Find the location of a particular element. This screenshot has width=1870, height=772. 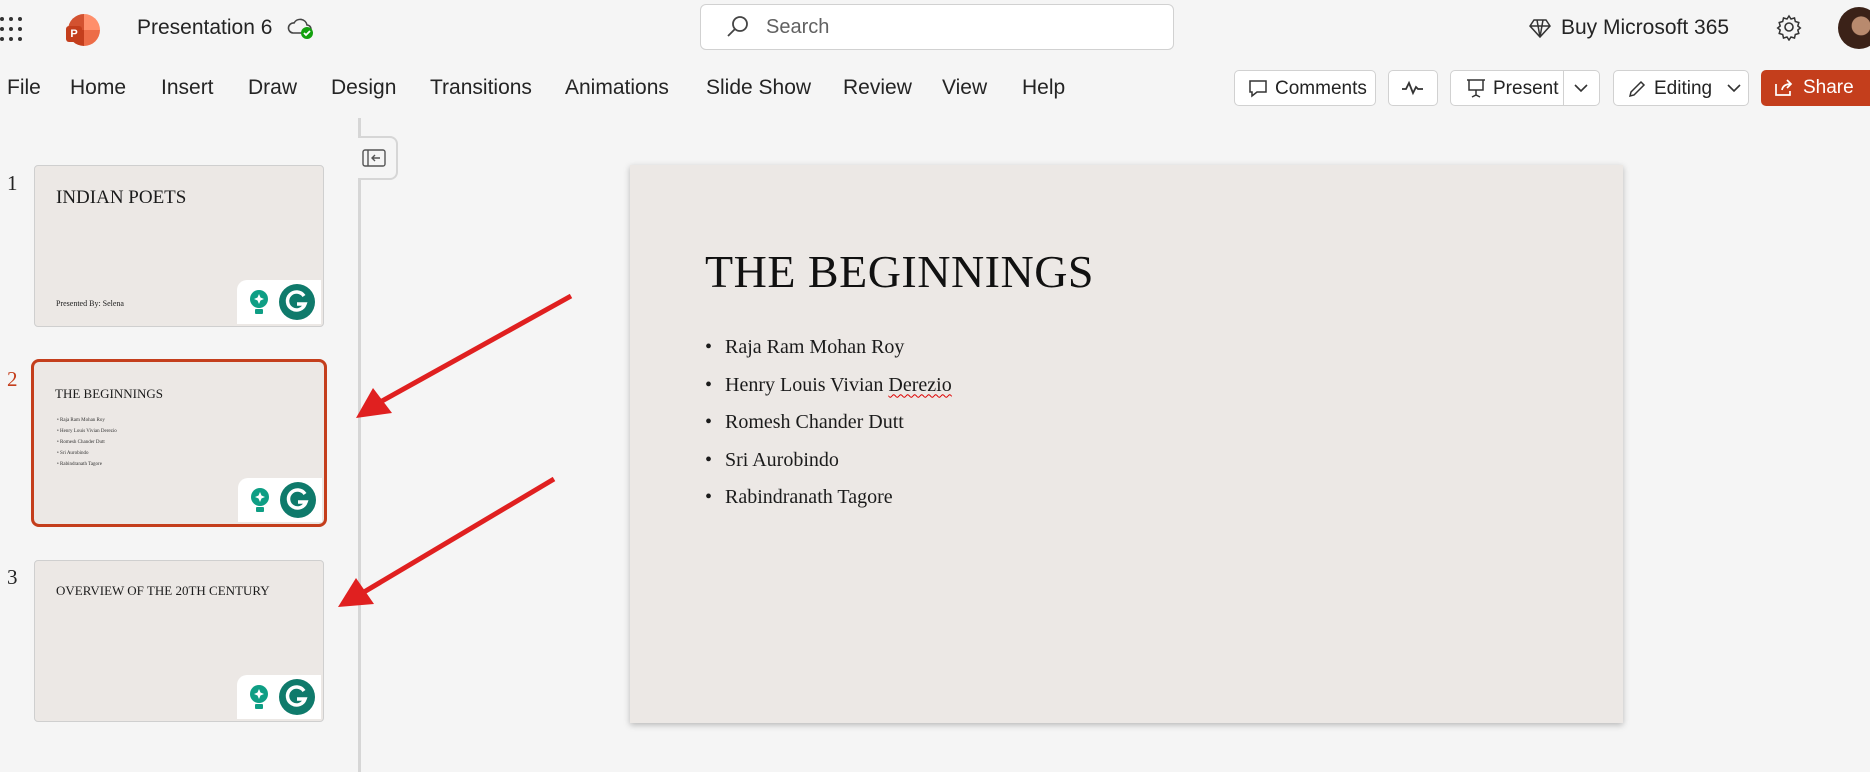

pencil-icon is located at coordinates (1637, 89).